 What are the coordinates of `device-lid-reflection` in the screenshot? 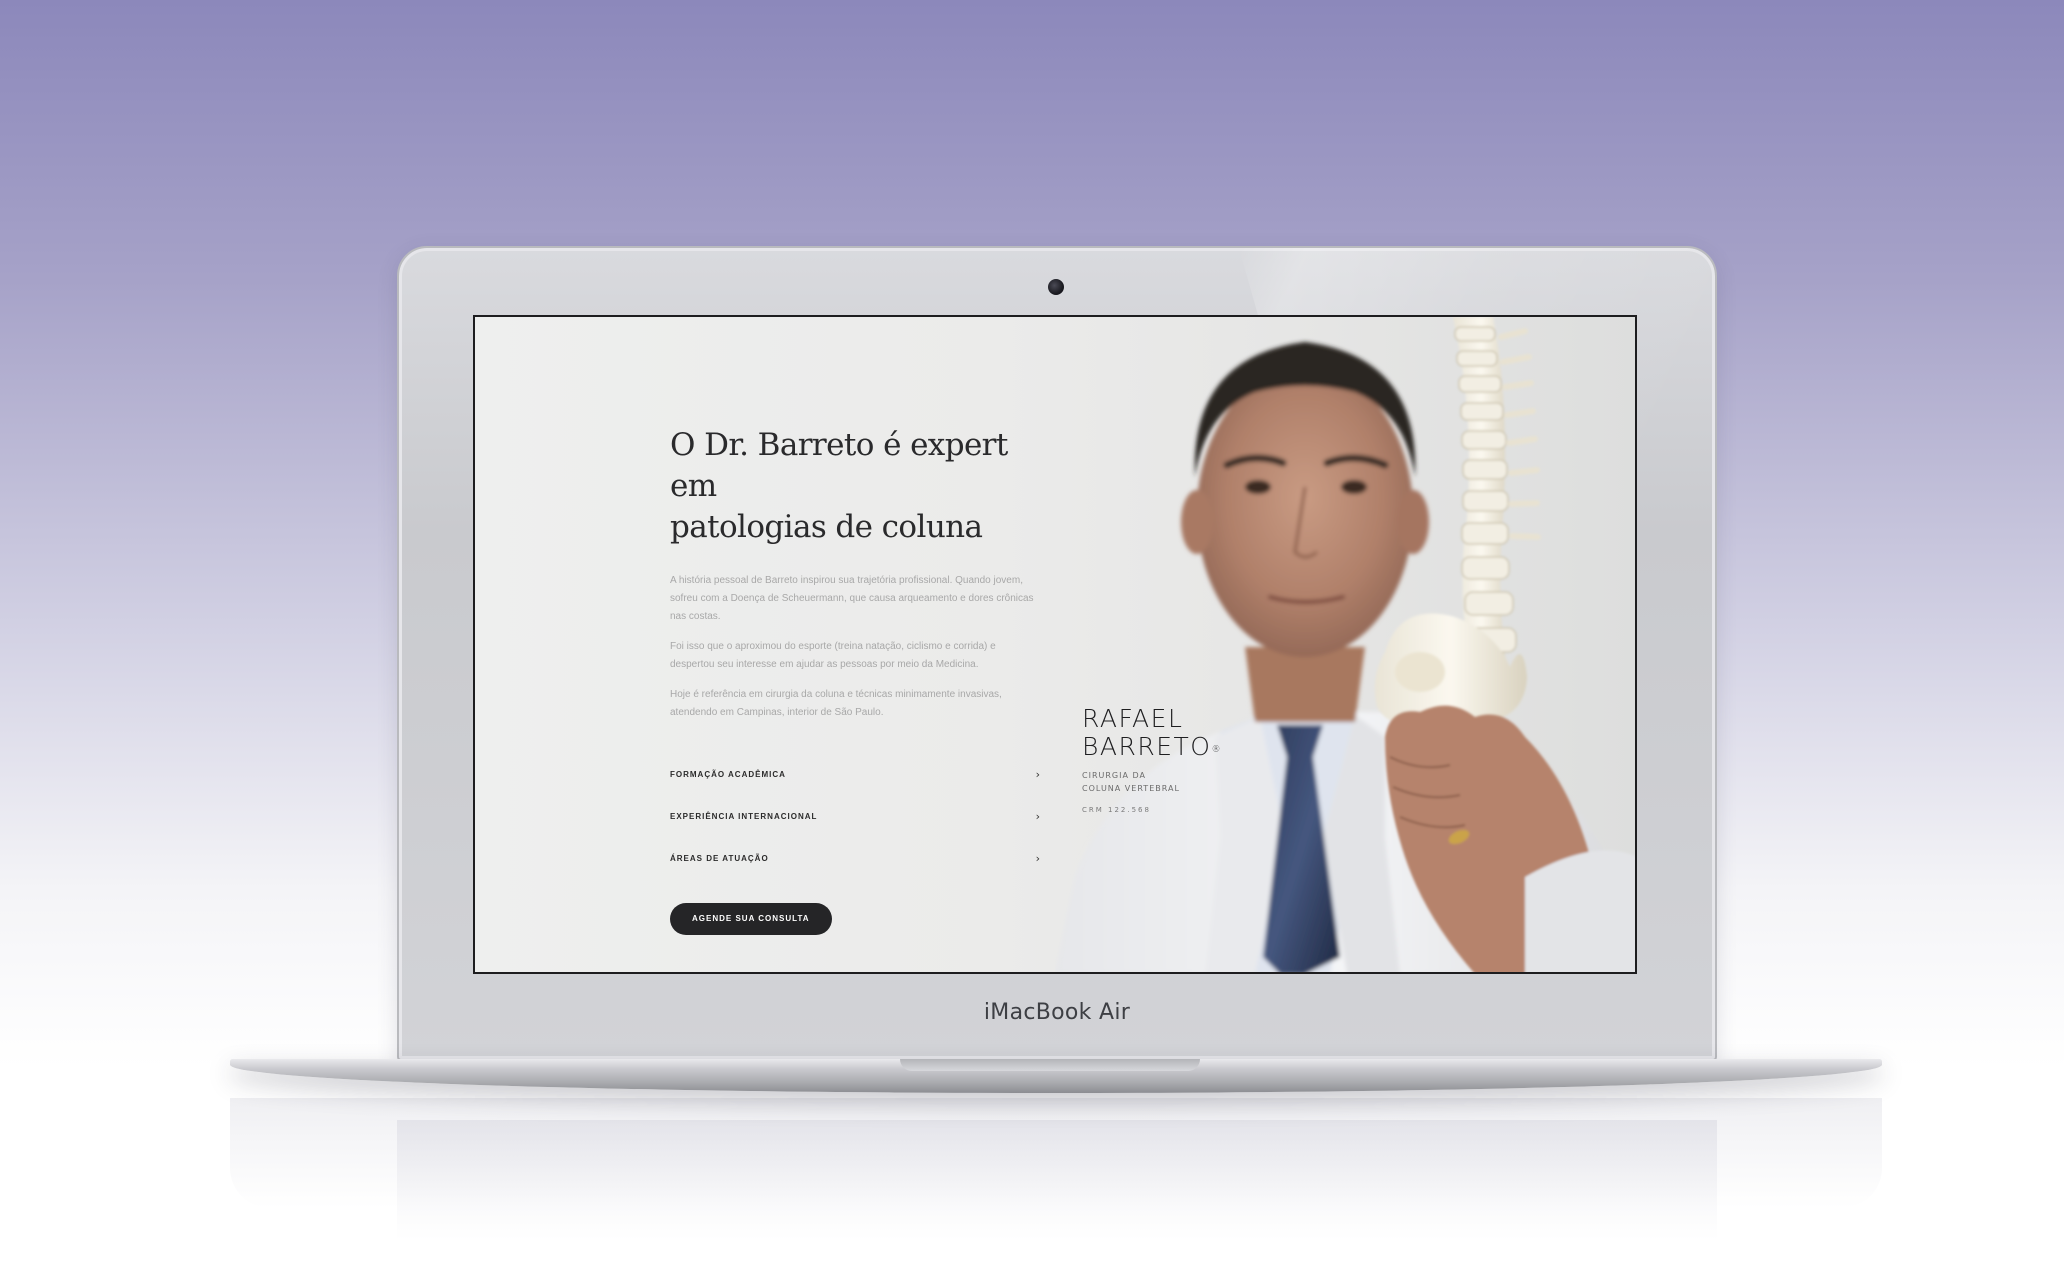 It's located at (1057, 1180).